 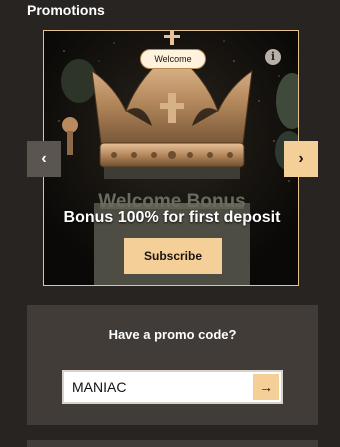 What do you see at coordinates (173, 59) in the screenshot?
I see `welcome-badge: Welcome` at bounding box center [173, 59].